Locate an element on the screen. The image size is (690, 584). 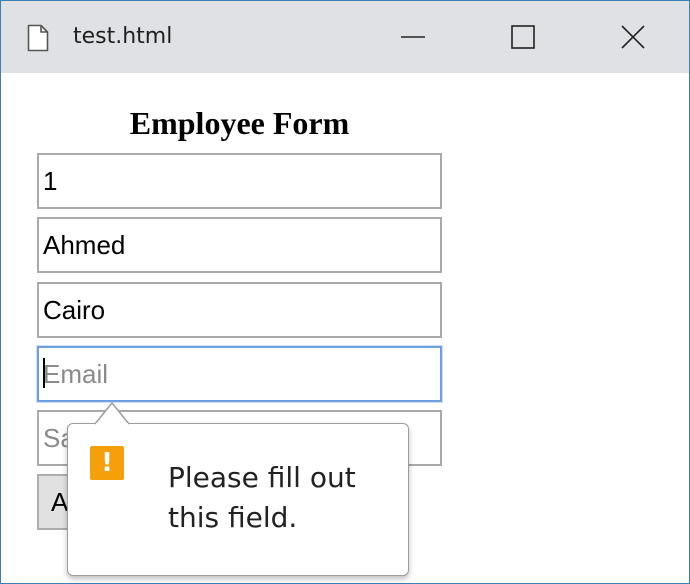
minimize-icon is located at coordinates (413, 37).